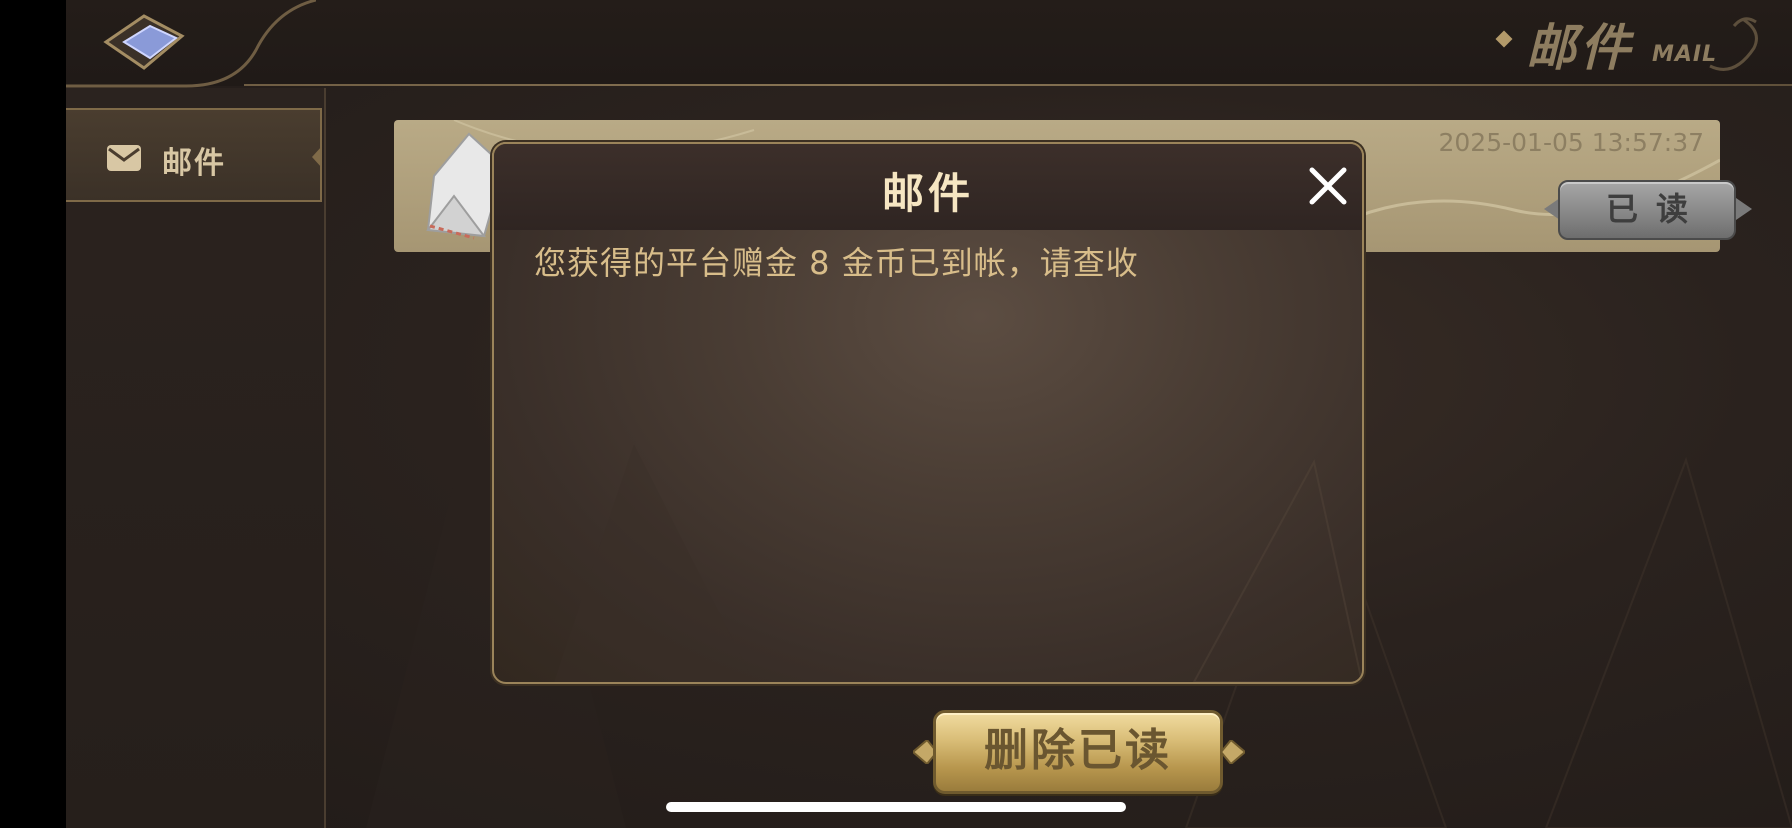 The height and width of the screenshot is (828, 1792). Describe the element at coordinates (836, 263) in the screenshot. I see `mail-message: 您获得的平台赠金 8 金币已到帐，请查收` at that location.